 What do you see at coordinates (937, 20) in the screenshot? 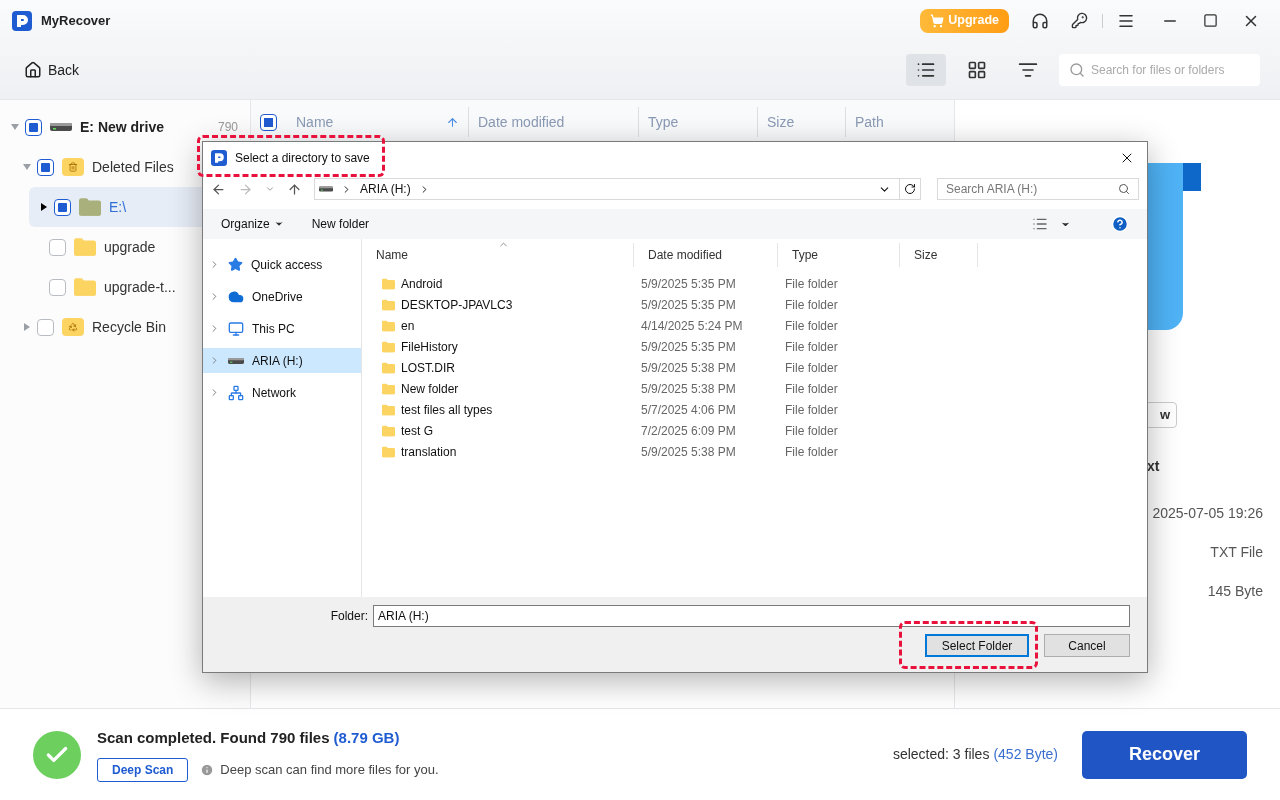
I see `cart-icon` at bounding box center [937, 20].